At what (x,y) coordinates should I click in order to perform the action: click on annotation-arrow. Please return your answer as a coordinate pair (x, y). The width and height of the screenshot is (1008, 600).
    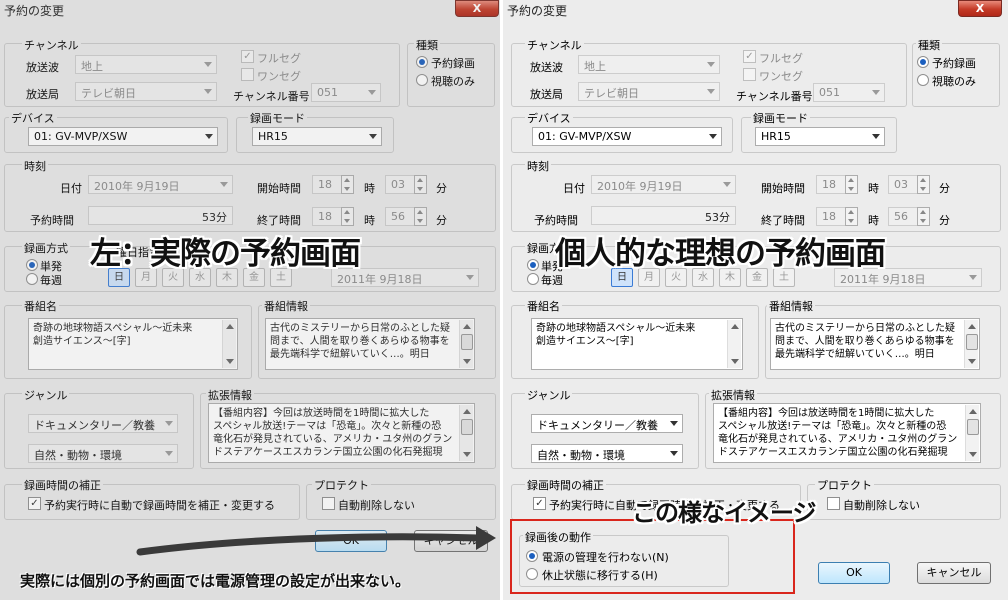
    Looking at the image, I should click on (316, 541).